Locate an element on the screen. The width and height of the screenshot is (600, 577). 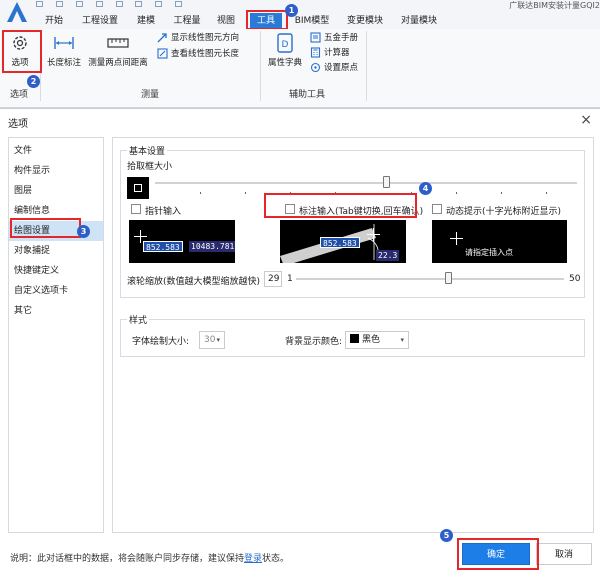
show-direction-button: 显示线性图元方向 is located at coordinates (198, 38).